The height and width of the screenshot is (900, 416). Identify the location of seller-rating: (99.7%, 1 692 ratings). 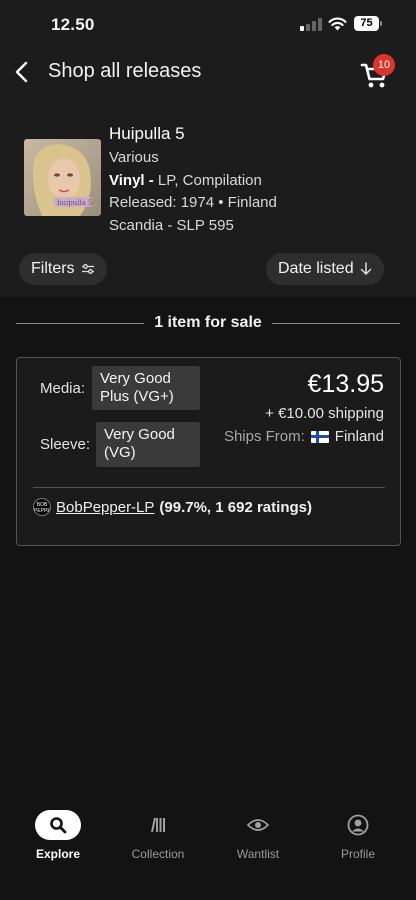
(235, 507).